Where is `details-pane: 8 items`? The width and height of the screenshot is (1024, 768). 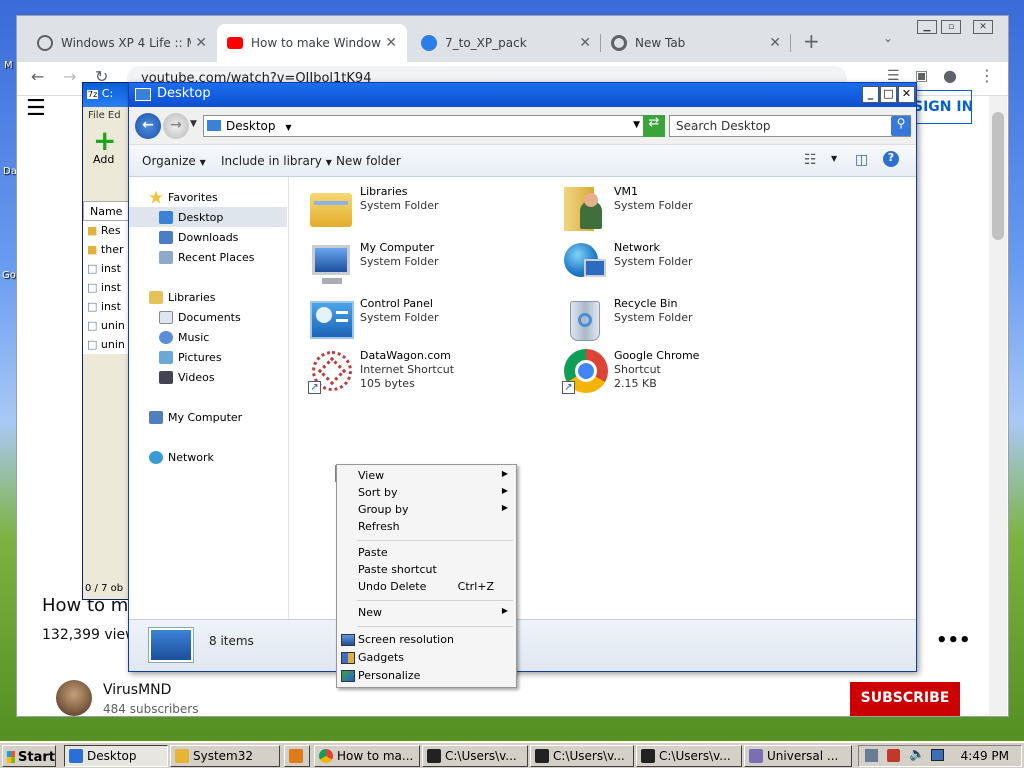
details-pane: 8 items is located at coordinates (522, 645).